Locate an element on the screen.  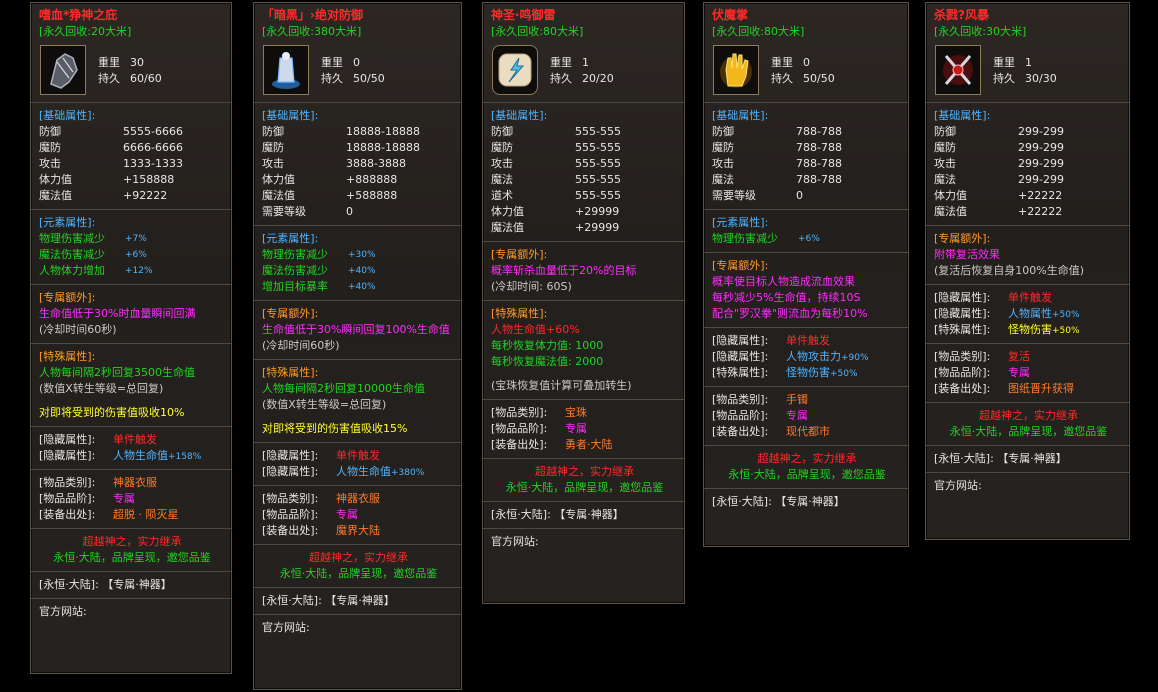
exclusive-note: (复活后恢复自身100%生命值) is located at coordinates (1009, 270).